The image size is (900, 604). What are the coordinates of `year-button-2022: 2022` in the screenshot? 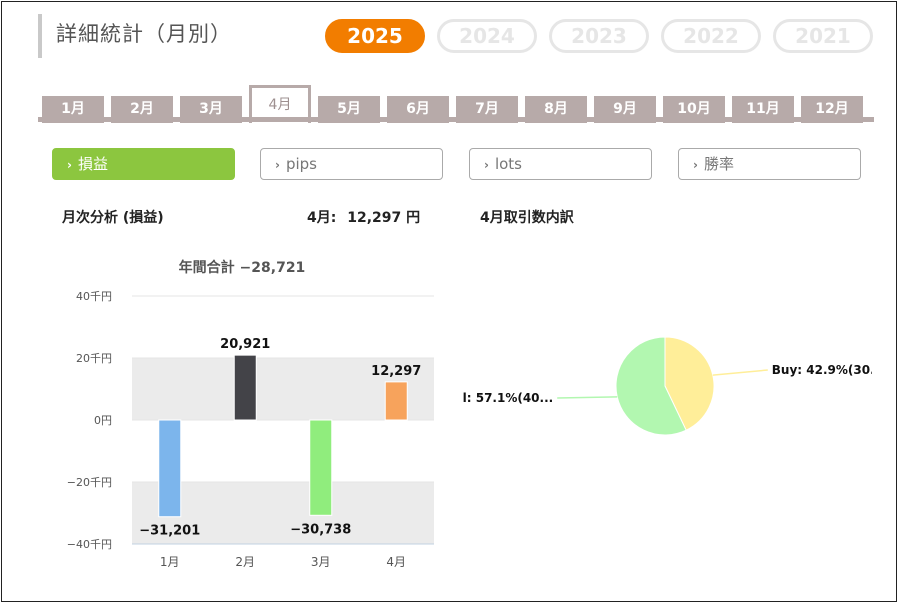 It's located at (711, 36).